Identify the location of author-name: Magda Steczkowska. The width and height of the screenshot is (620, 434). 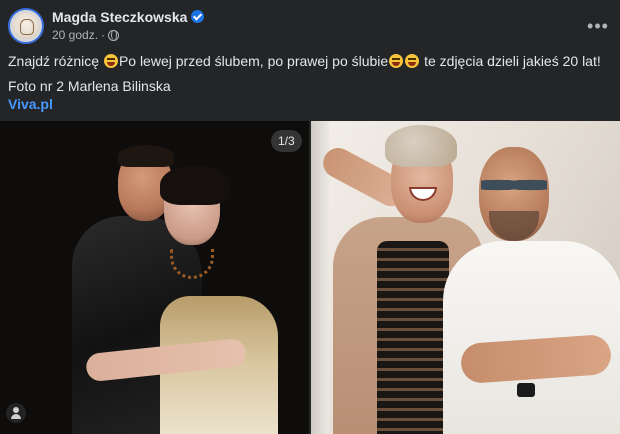
(119, 17).